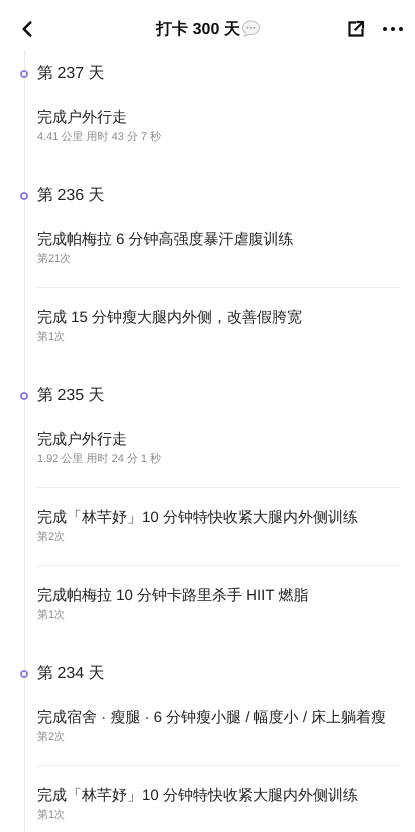 The height and width of the screenshot is (832, 415). I want to click on entry-detail: 1.92 公里 用时 24 分 1 秒, so click(99, 459).